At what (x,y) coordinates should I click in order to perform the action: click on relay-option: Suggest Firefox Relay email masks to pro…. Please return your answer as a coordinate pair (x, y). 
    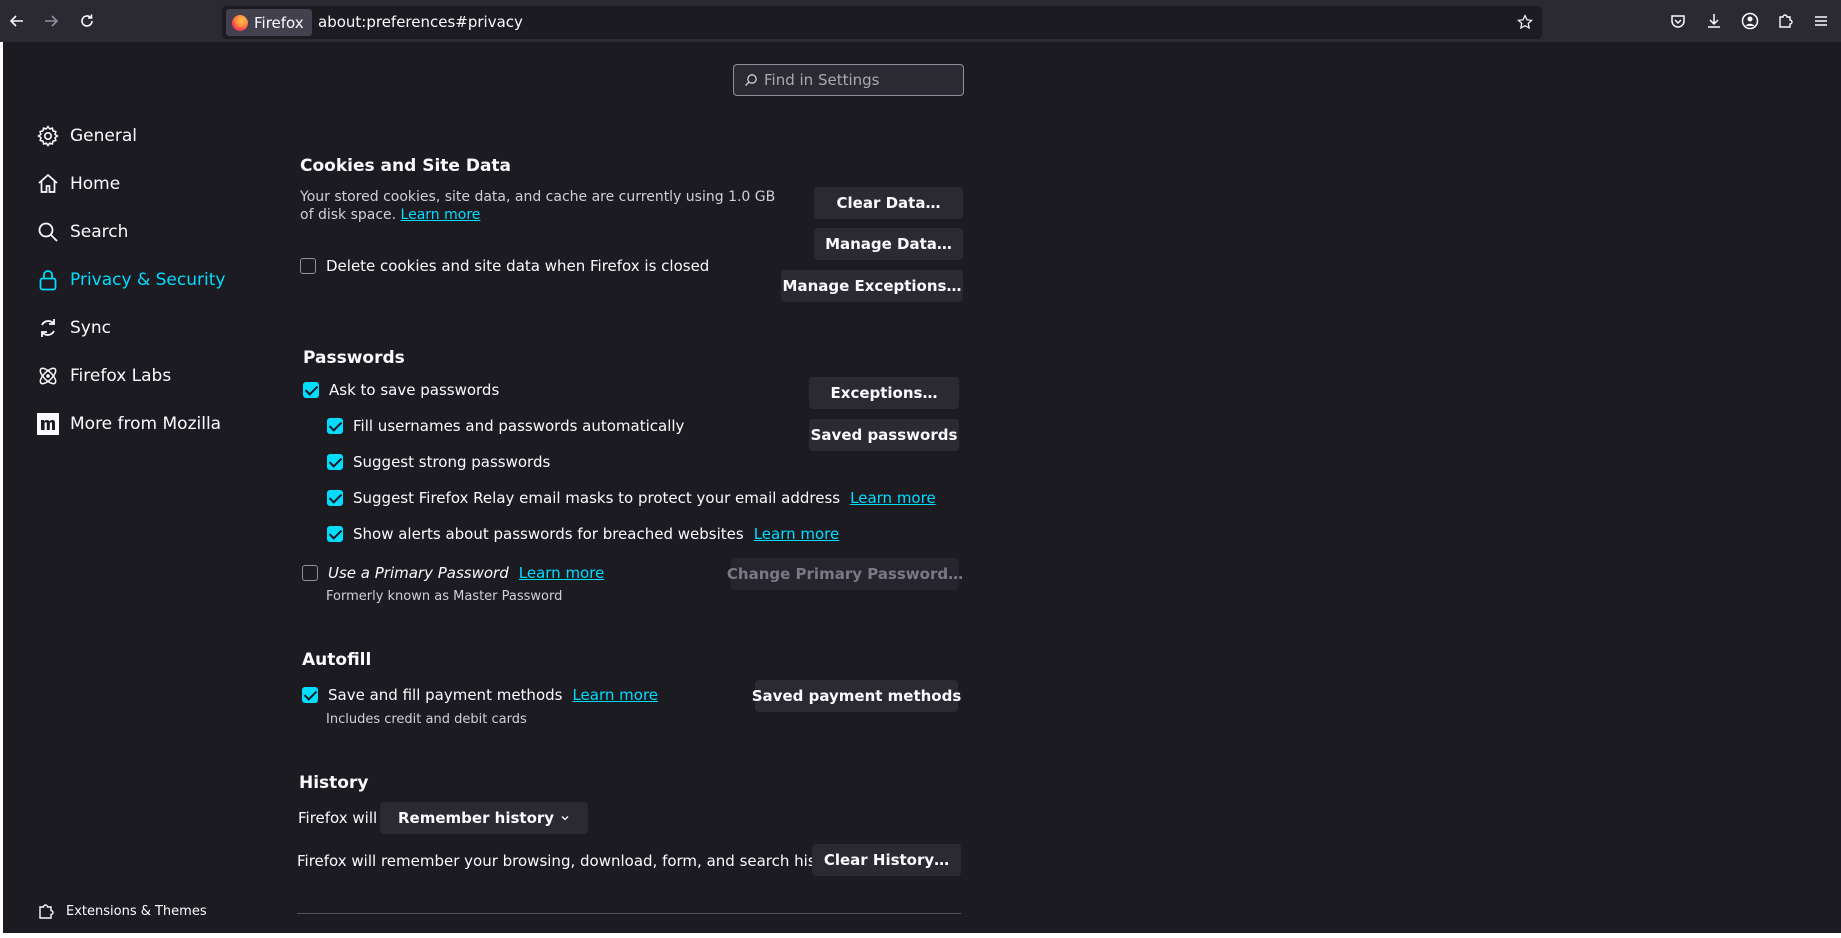
    Looking at the image, I should click on (631, 498).